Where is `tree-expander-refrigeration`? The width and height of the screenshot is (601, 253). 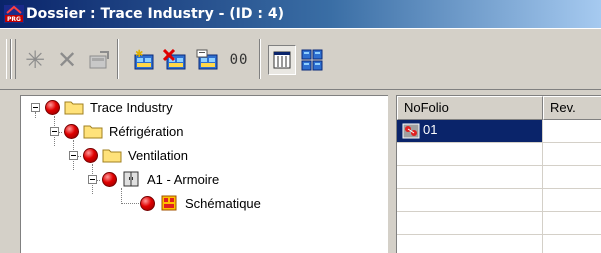
tree-expander-refrigeration is located at coordinates (54, 131).